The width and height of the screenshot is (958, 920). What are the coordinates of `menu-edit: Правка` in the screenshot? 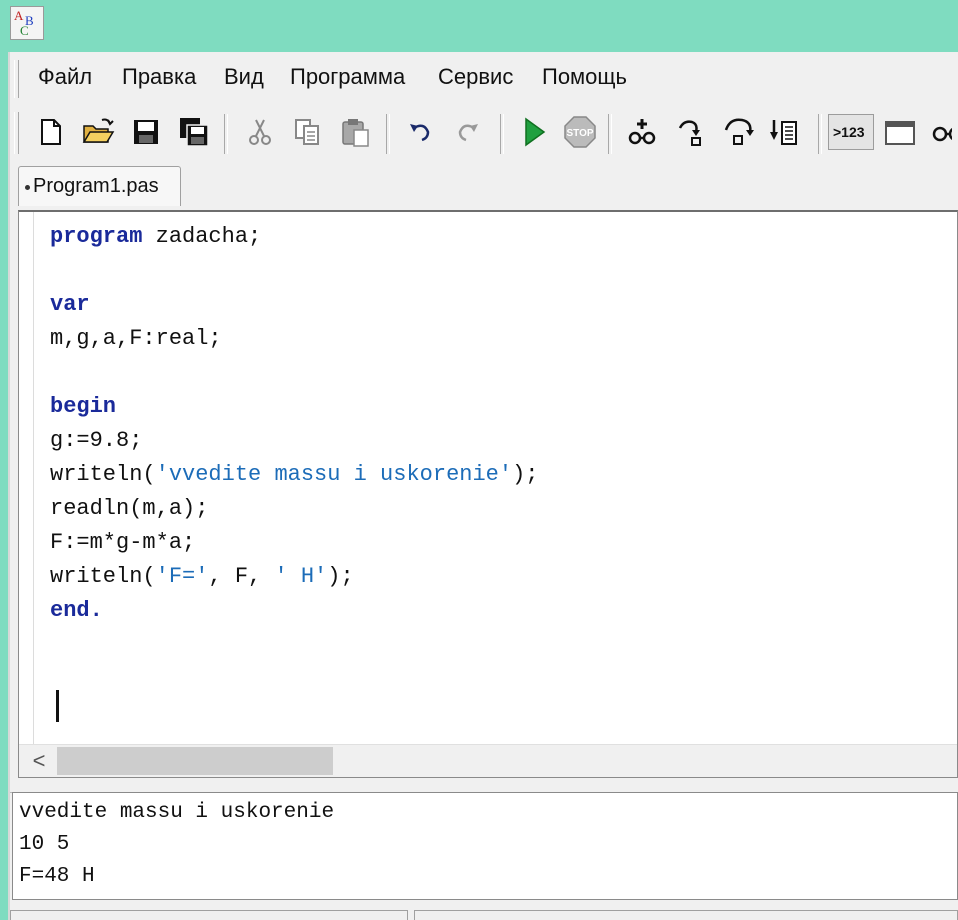 It's located at (159, 77).